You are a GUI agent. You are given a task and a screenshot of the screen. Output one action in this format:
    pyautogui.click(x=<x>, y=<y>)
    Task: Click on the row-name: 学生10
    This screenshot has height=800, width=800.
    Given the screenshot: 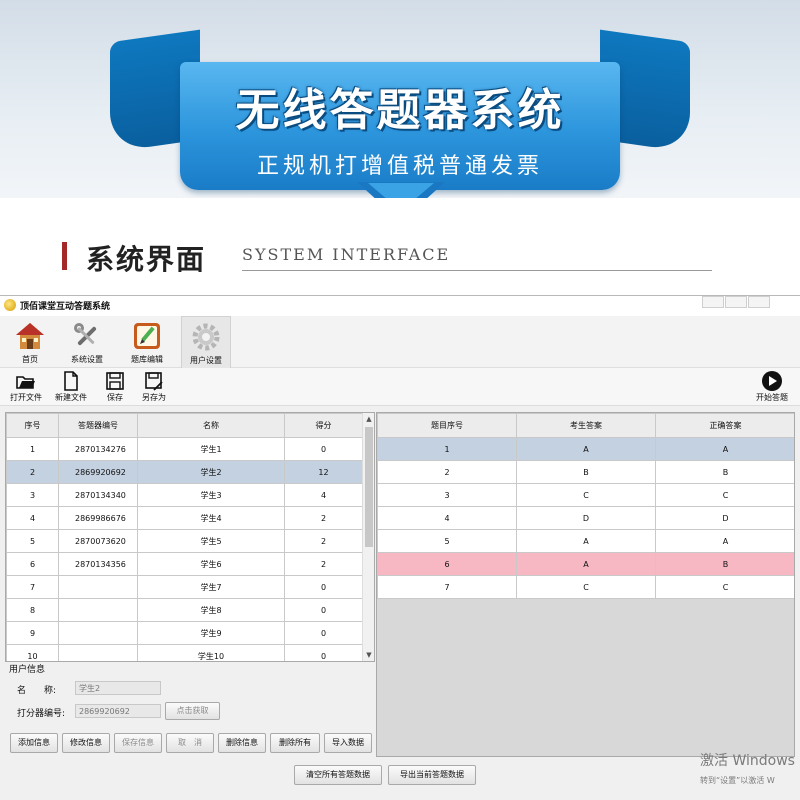 What is the action you would take?
    pyautogui.click(x=211, y=652)
    